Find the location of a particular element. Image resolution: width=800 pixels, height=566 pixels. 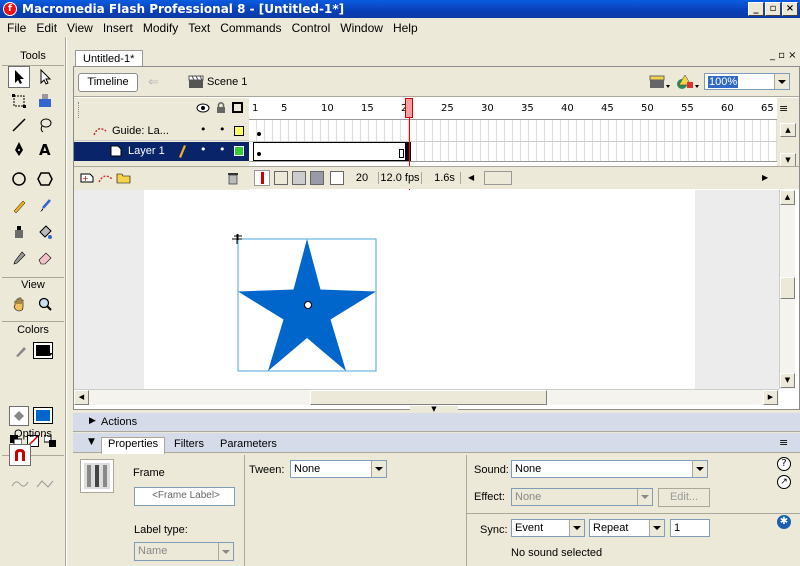

outline-toggle-icon is located at coordinates (237, 107).